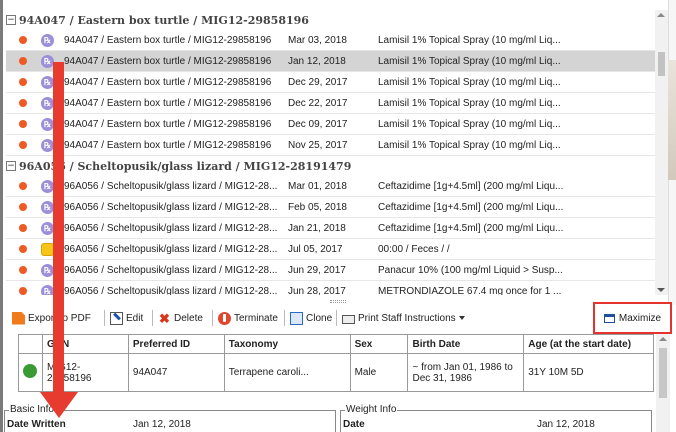 This screenshot has height=432, width=676. Describe the element at coordinates (224, 318) in the screenshot. I see `terminate-icon` at that location.